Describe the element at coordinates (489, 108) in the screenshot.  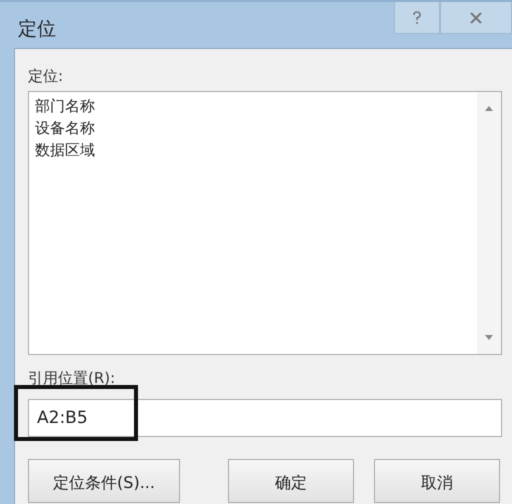
I see `scroll-up-icon` at that location.